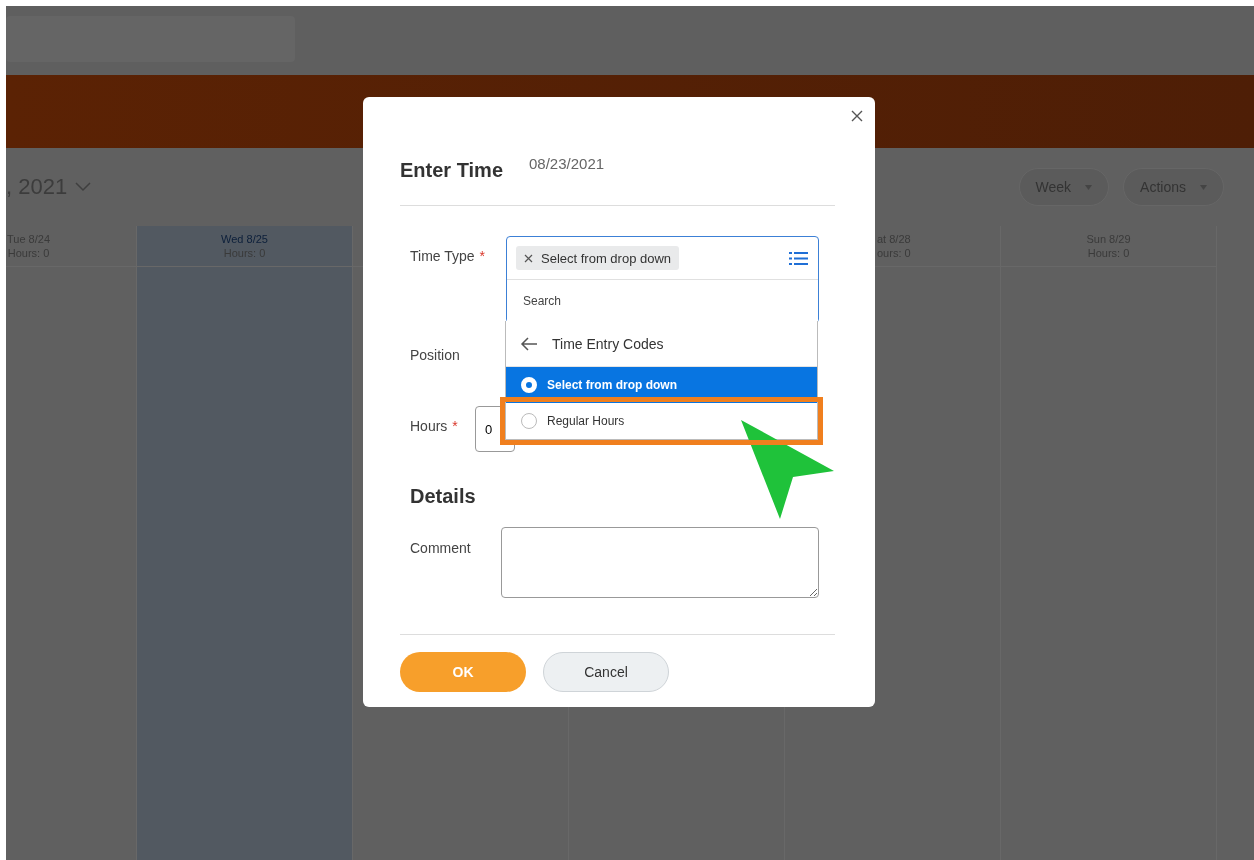 This screenshot has width=1254, height=860. What do you see at coordinates (528, 258) in the screenshot?
I see `remove-icon` at bounding box center [528, 258].